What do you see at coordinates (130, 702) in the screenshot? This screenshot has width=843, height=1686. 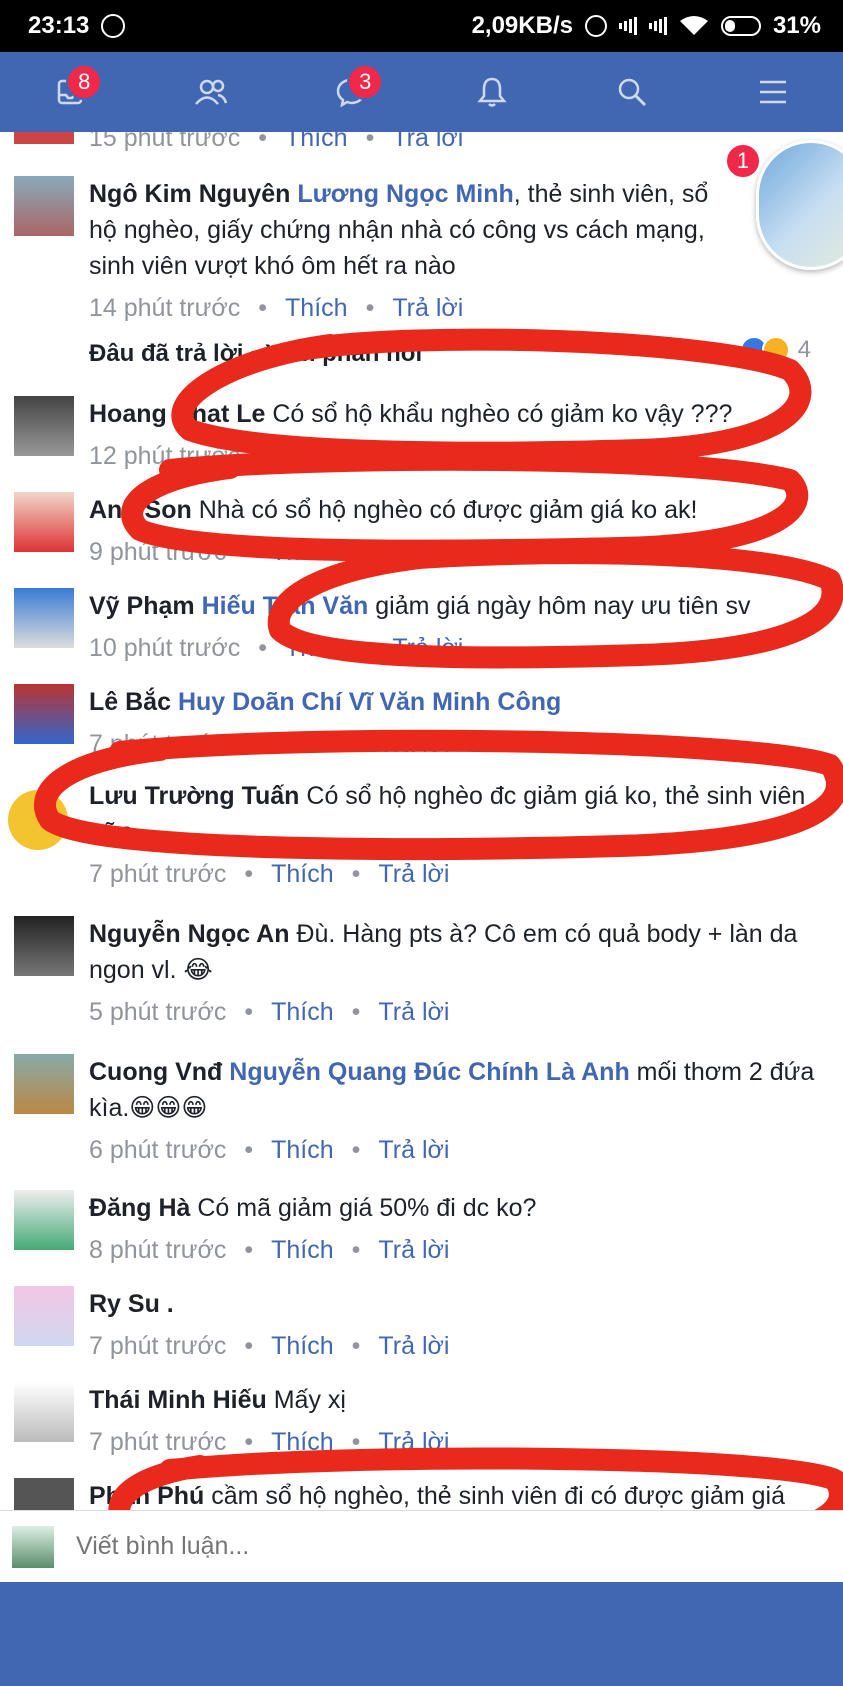 I see `comment-author: Lê Bắc` at bounding box center [130, 702].